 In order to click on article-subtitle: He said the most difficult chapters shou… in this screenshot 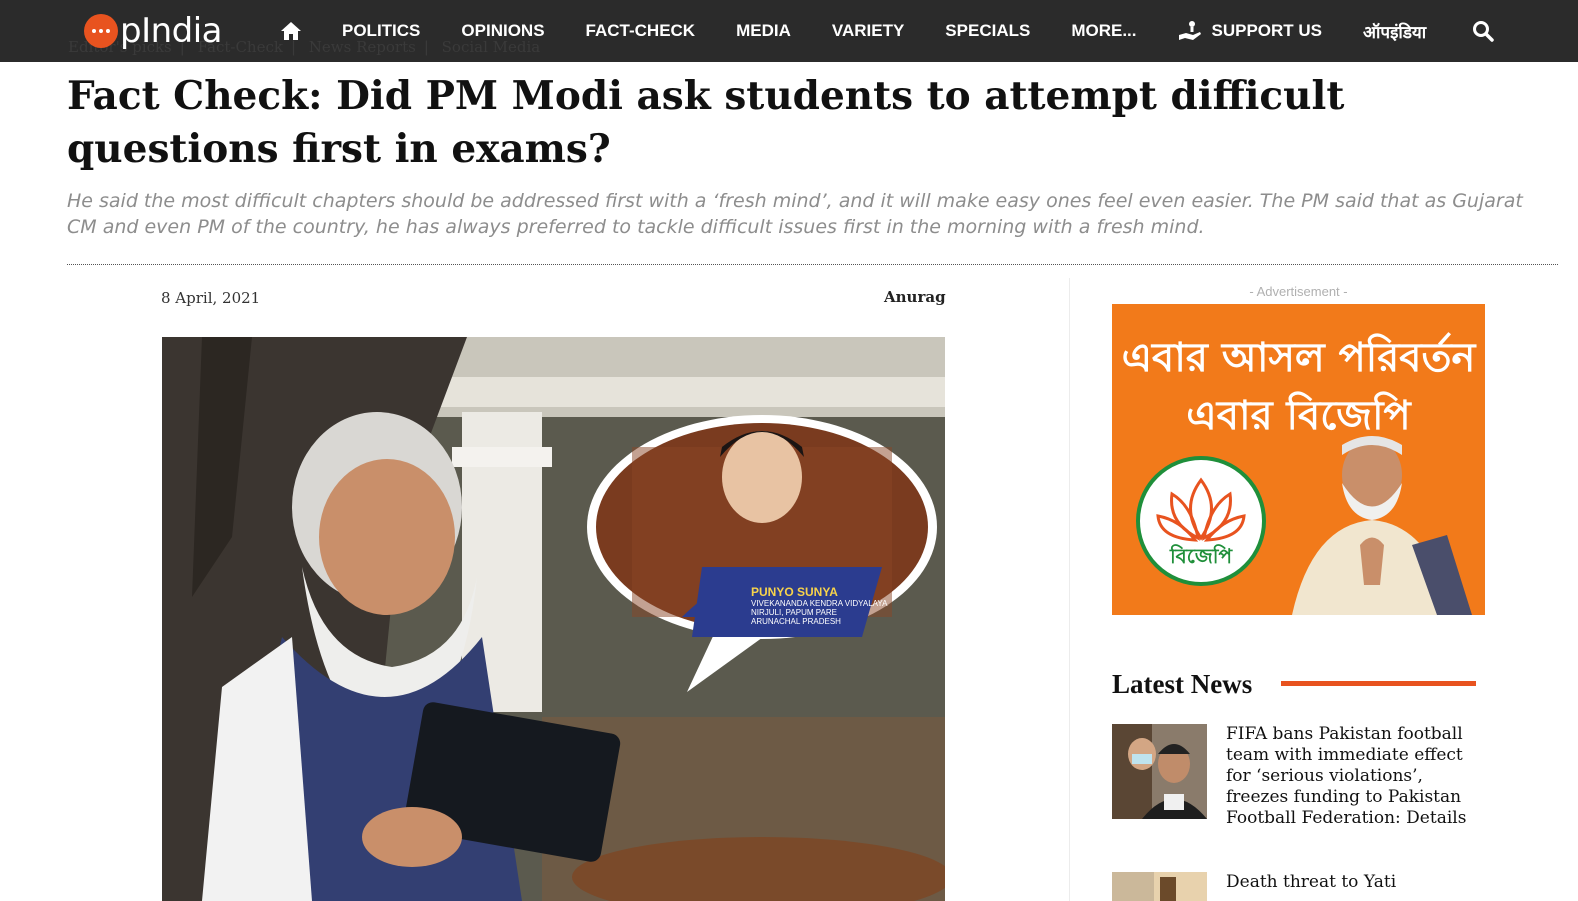, I will do `click(795, 214)`.